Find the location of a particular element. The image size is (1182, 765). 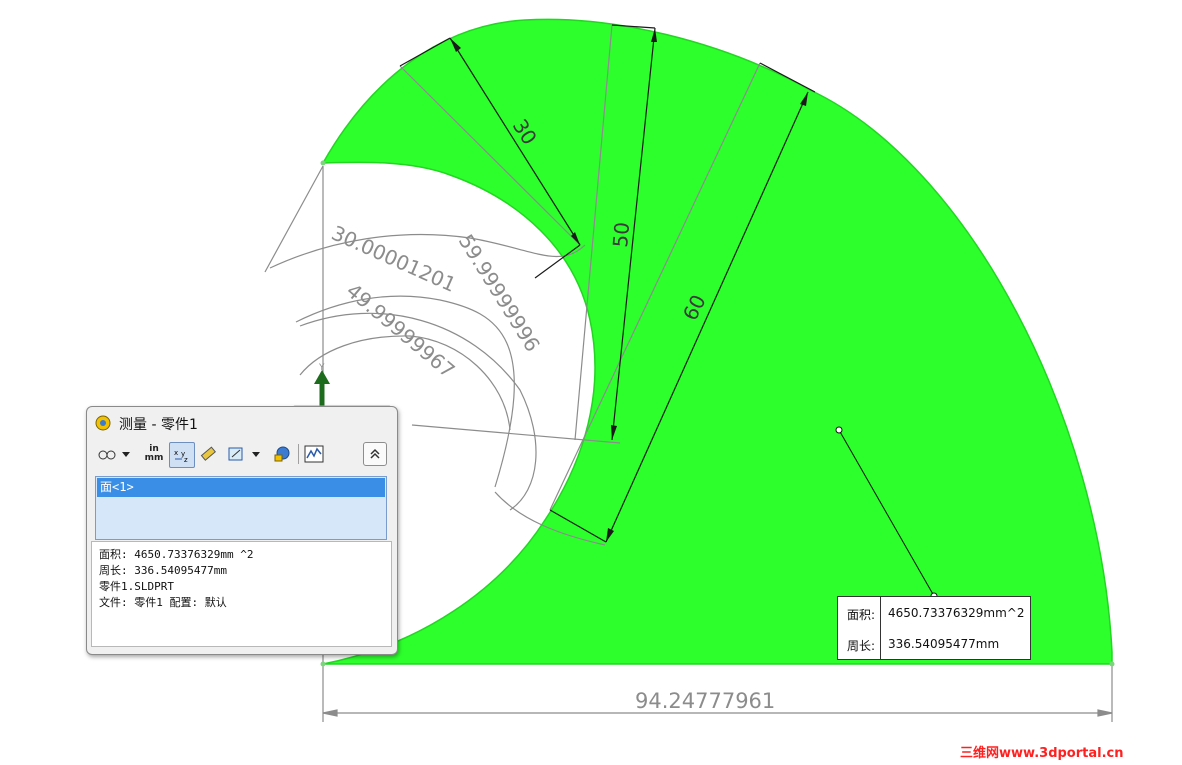

double-chevron-up-icon is located at coordinates (375, 453).